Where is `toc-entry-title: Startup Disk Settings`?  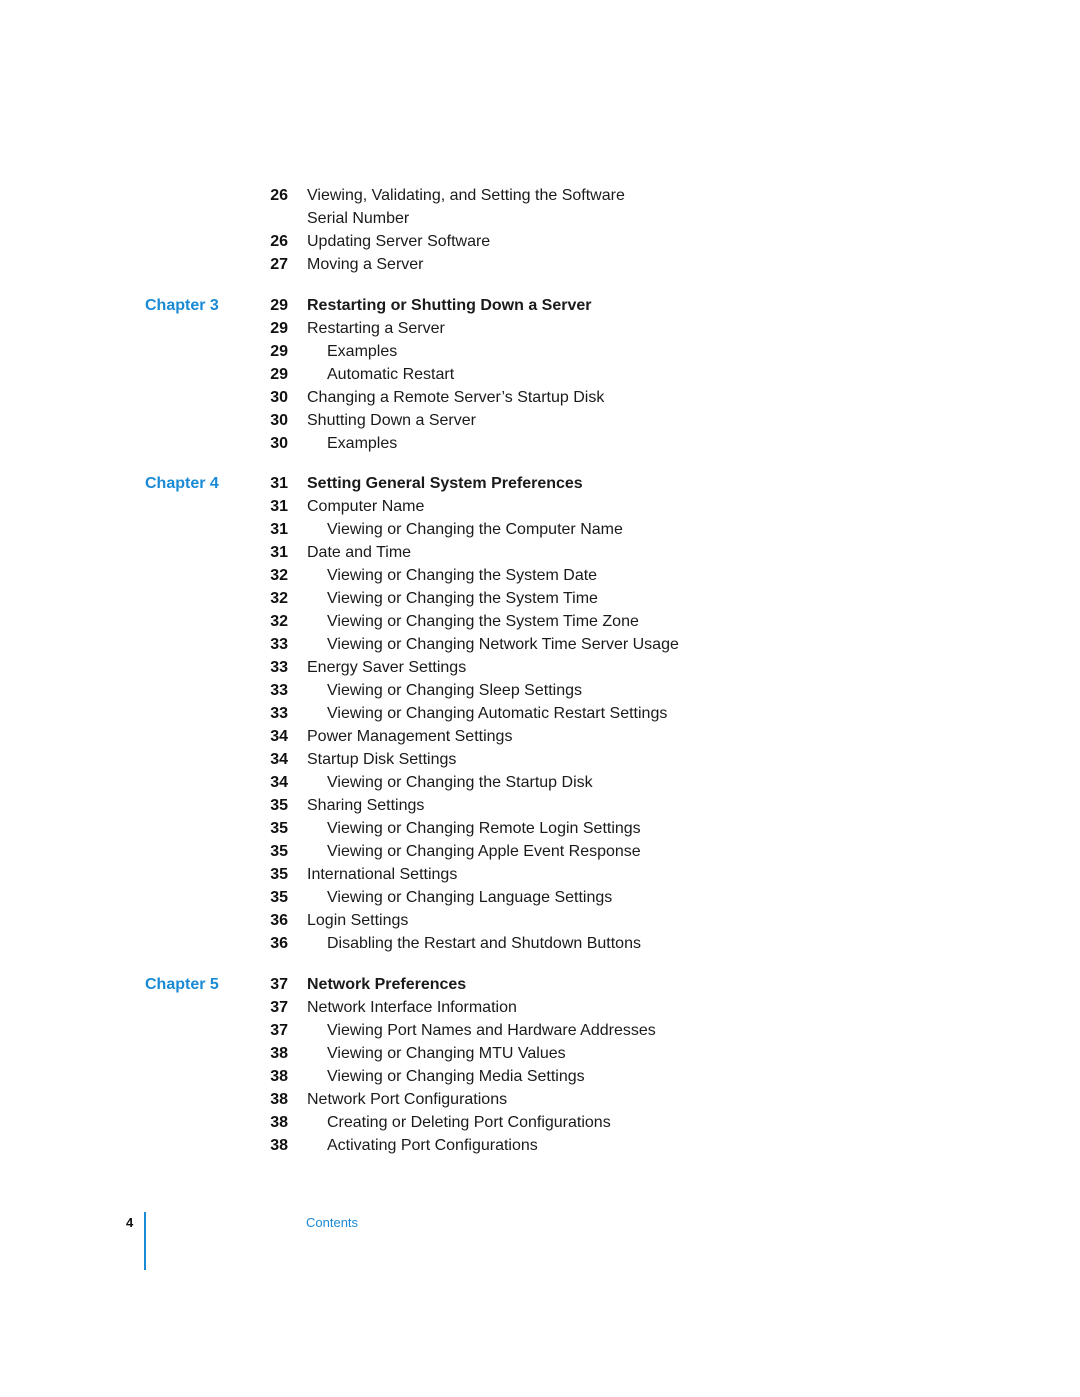
toc-entry-title: Startup Disk Settings is located at coordinates (382, 759).